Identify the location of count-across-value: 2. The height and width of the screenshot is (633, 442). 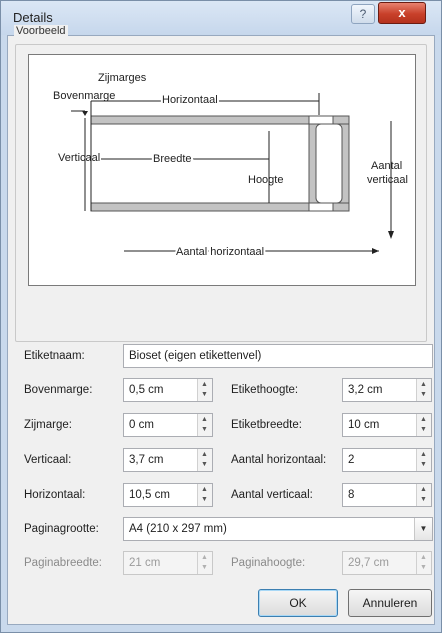
(351, 460).